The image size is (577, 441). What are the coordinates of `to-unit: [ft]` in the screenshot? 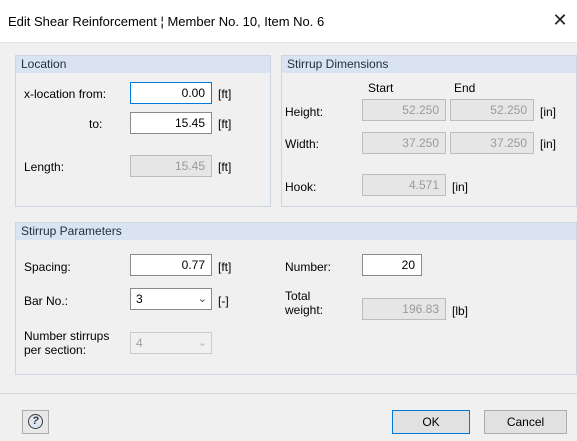 It's located at (225, 124).